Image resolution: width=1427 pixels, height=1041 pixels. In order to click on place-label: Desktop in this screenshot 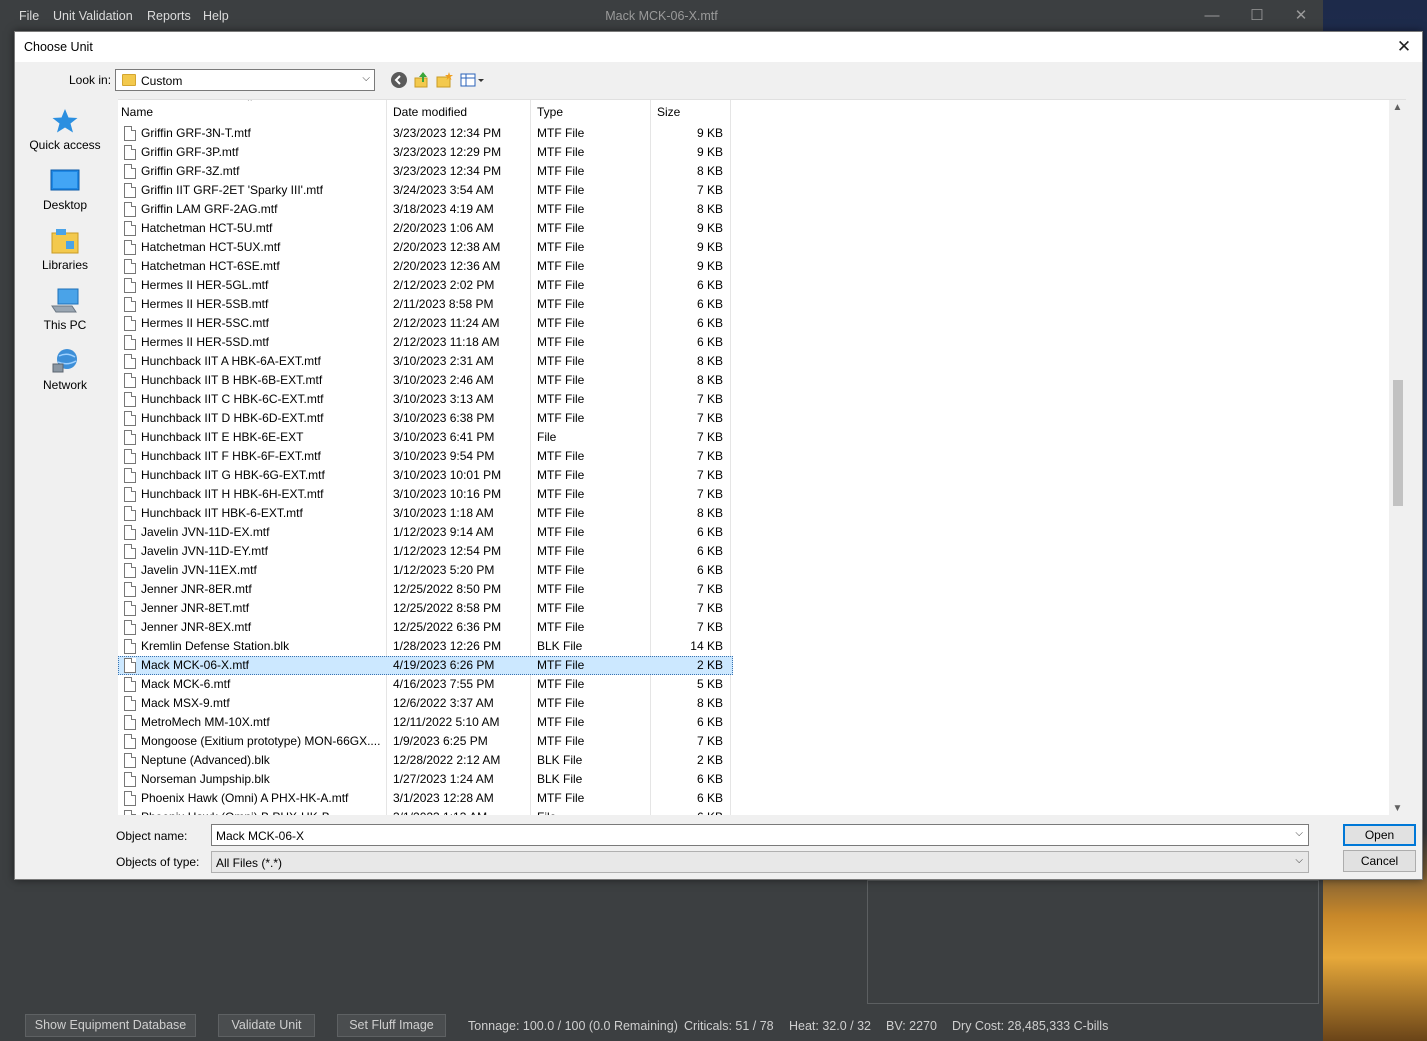, I will do `click(65, 205)`.